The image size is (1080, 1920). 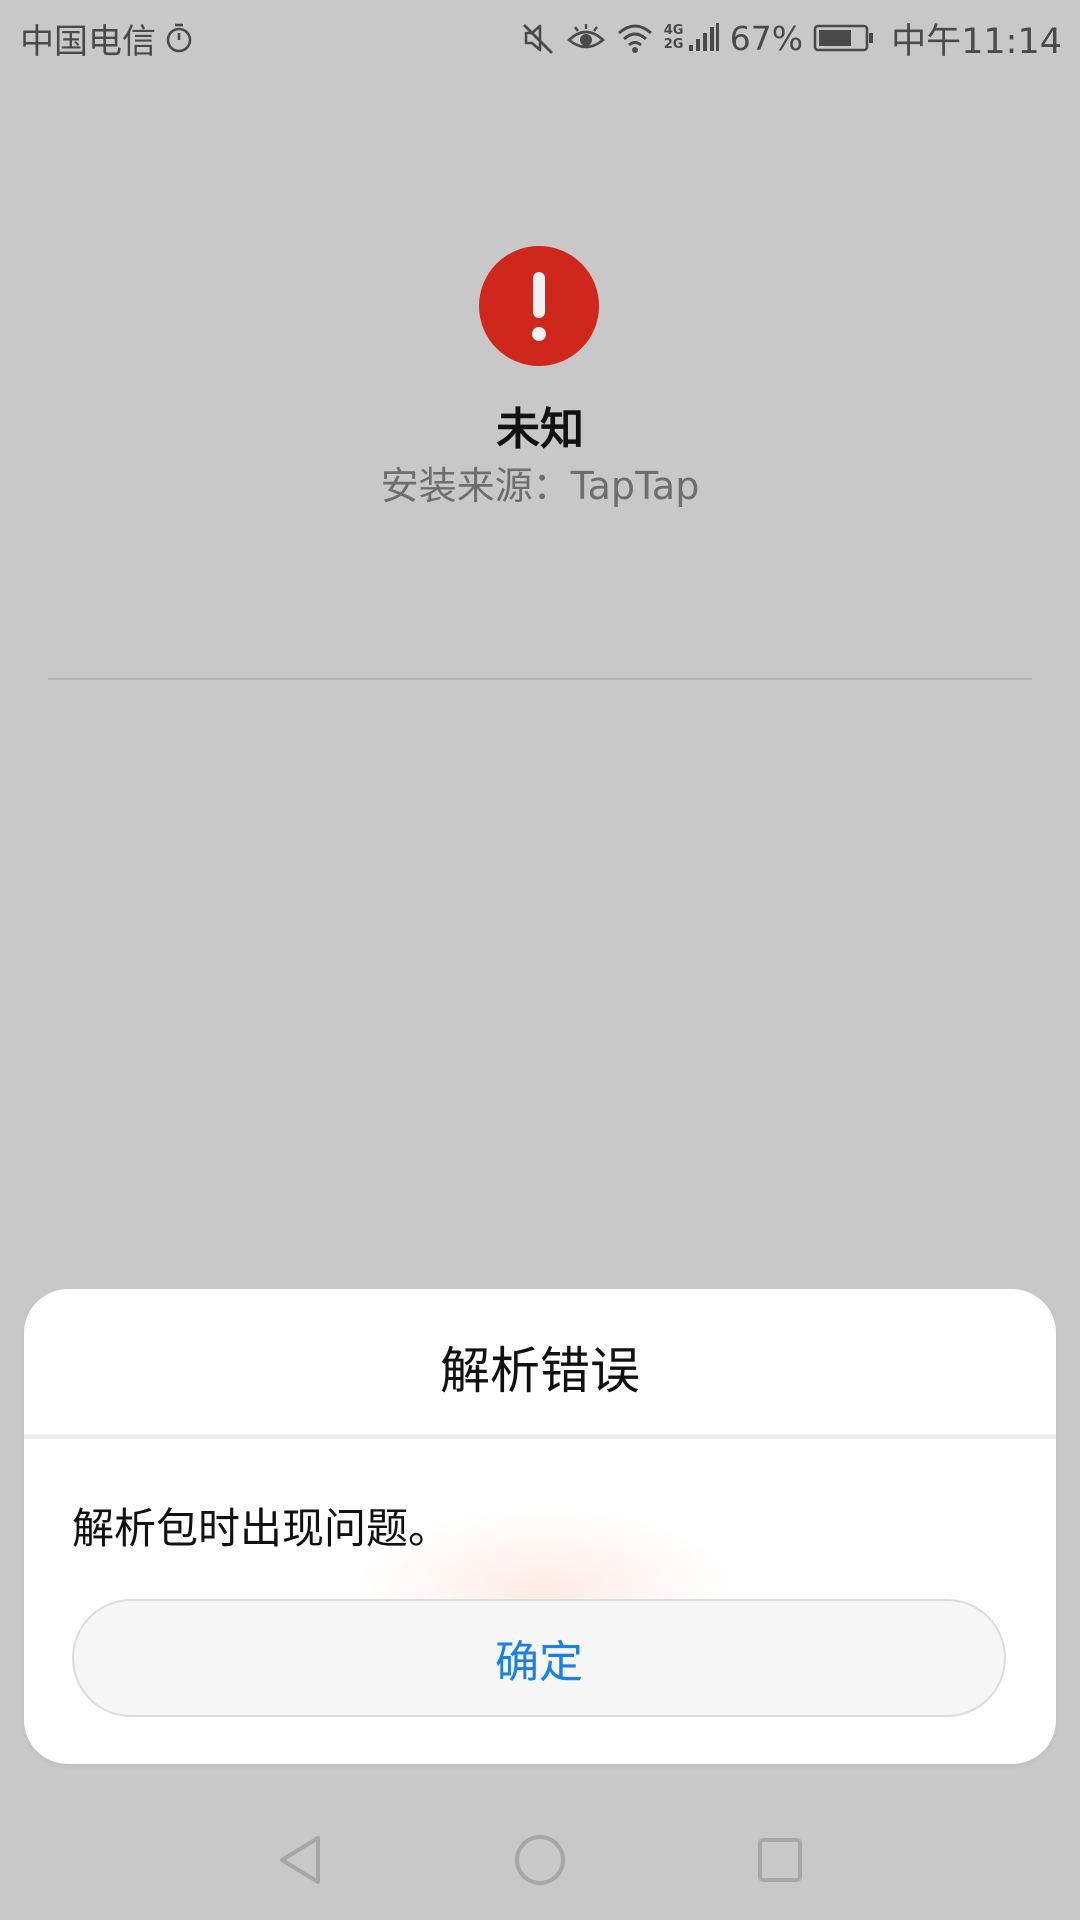 I want to click on stopwatch-icon, so click(x=179, y=38).